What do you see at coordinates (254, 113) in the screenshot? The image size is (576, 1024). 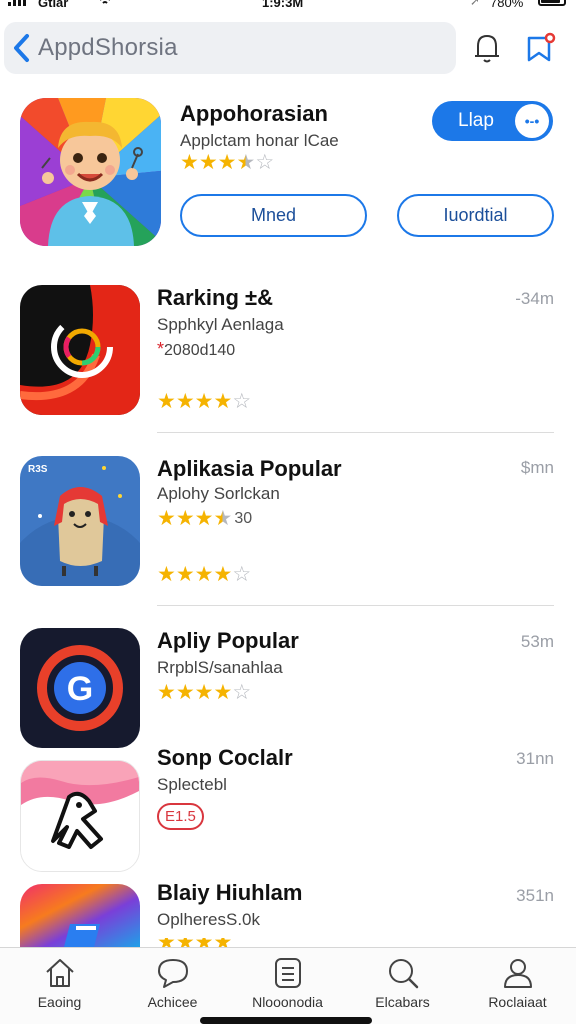 I see `featured-app-title: Appohorasian` at bounding box center [254, 113].